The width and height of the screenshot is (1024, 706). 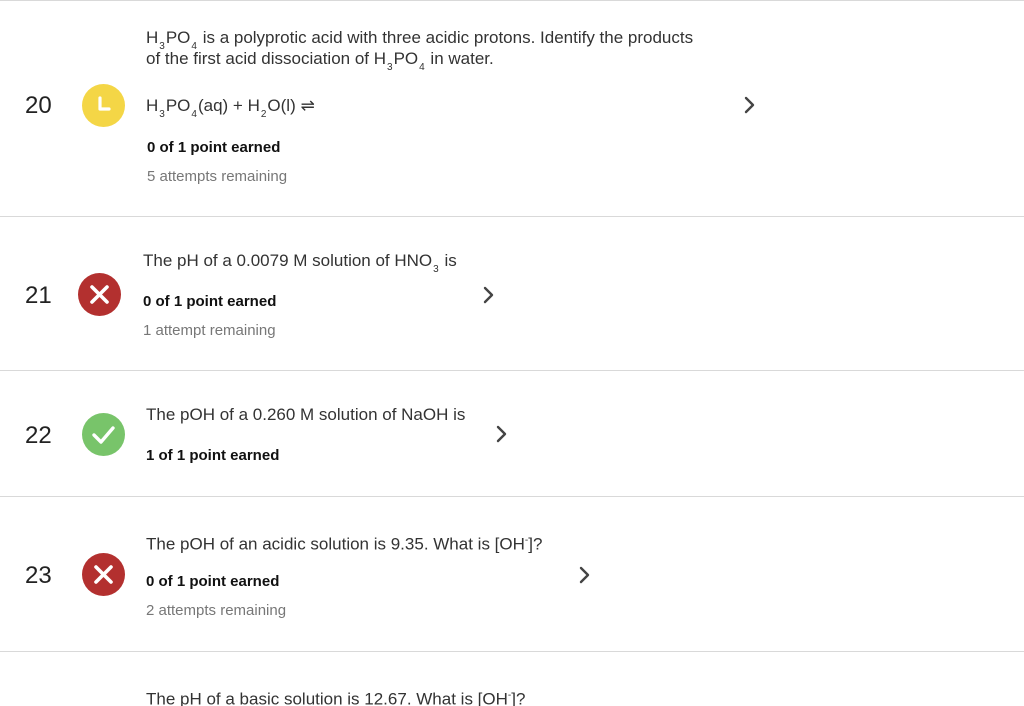 I want to click on points-earned: 1 of 1 point earned, so click(x=213, y=455).